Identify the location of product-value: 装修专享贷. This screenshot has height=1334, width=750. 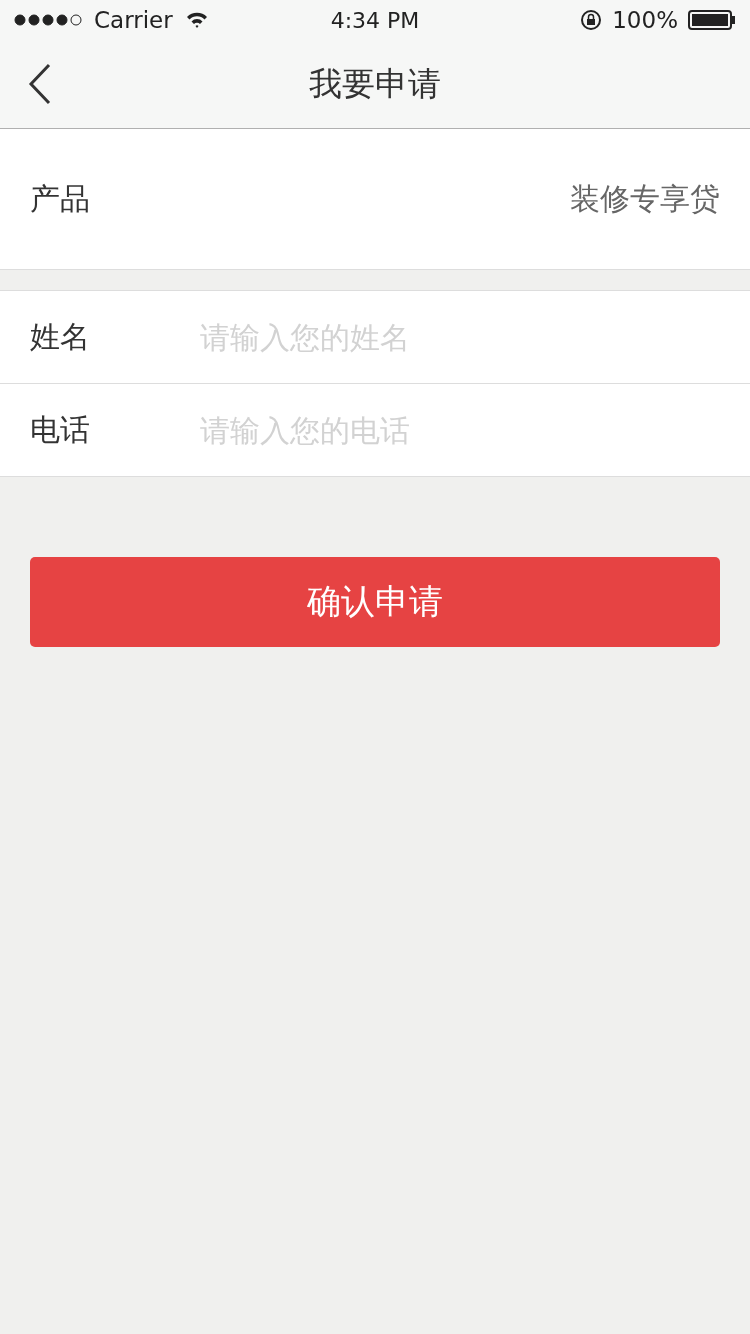
(645, 198).